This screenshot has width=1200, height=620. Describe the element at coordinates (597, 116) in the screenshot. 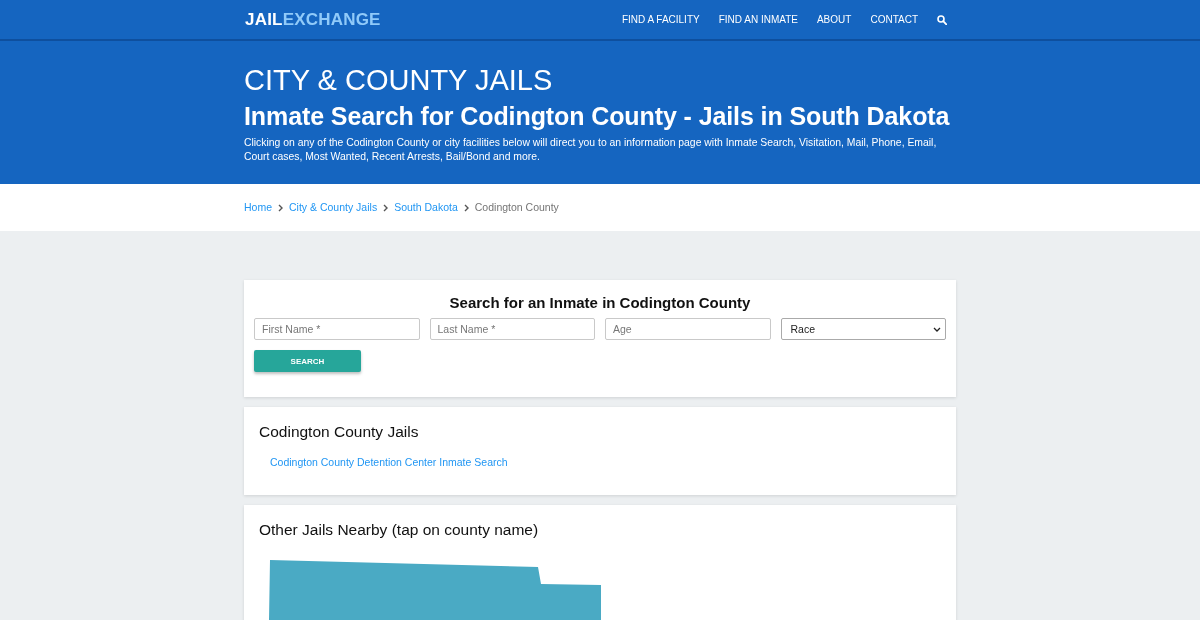

I see `page-subtitle: Inmate Search for Codington County - Jails in South Dakota` at that location.